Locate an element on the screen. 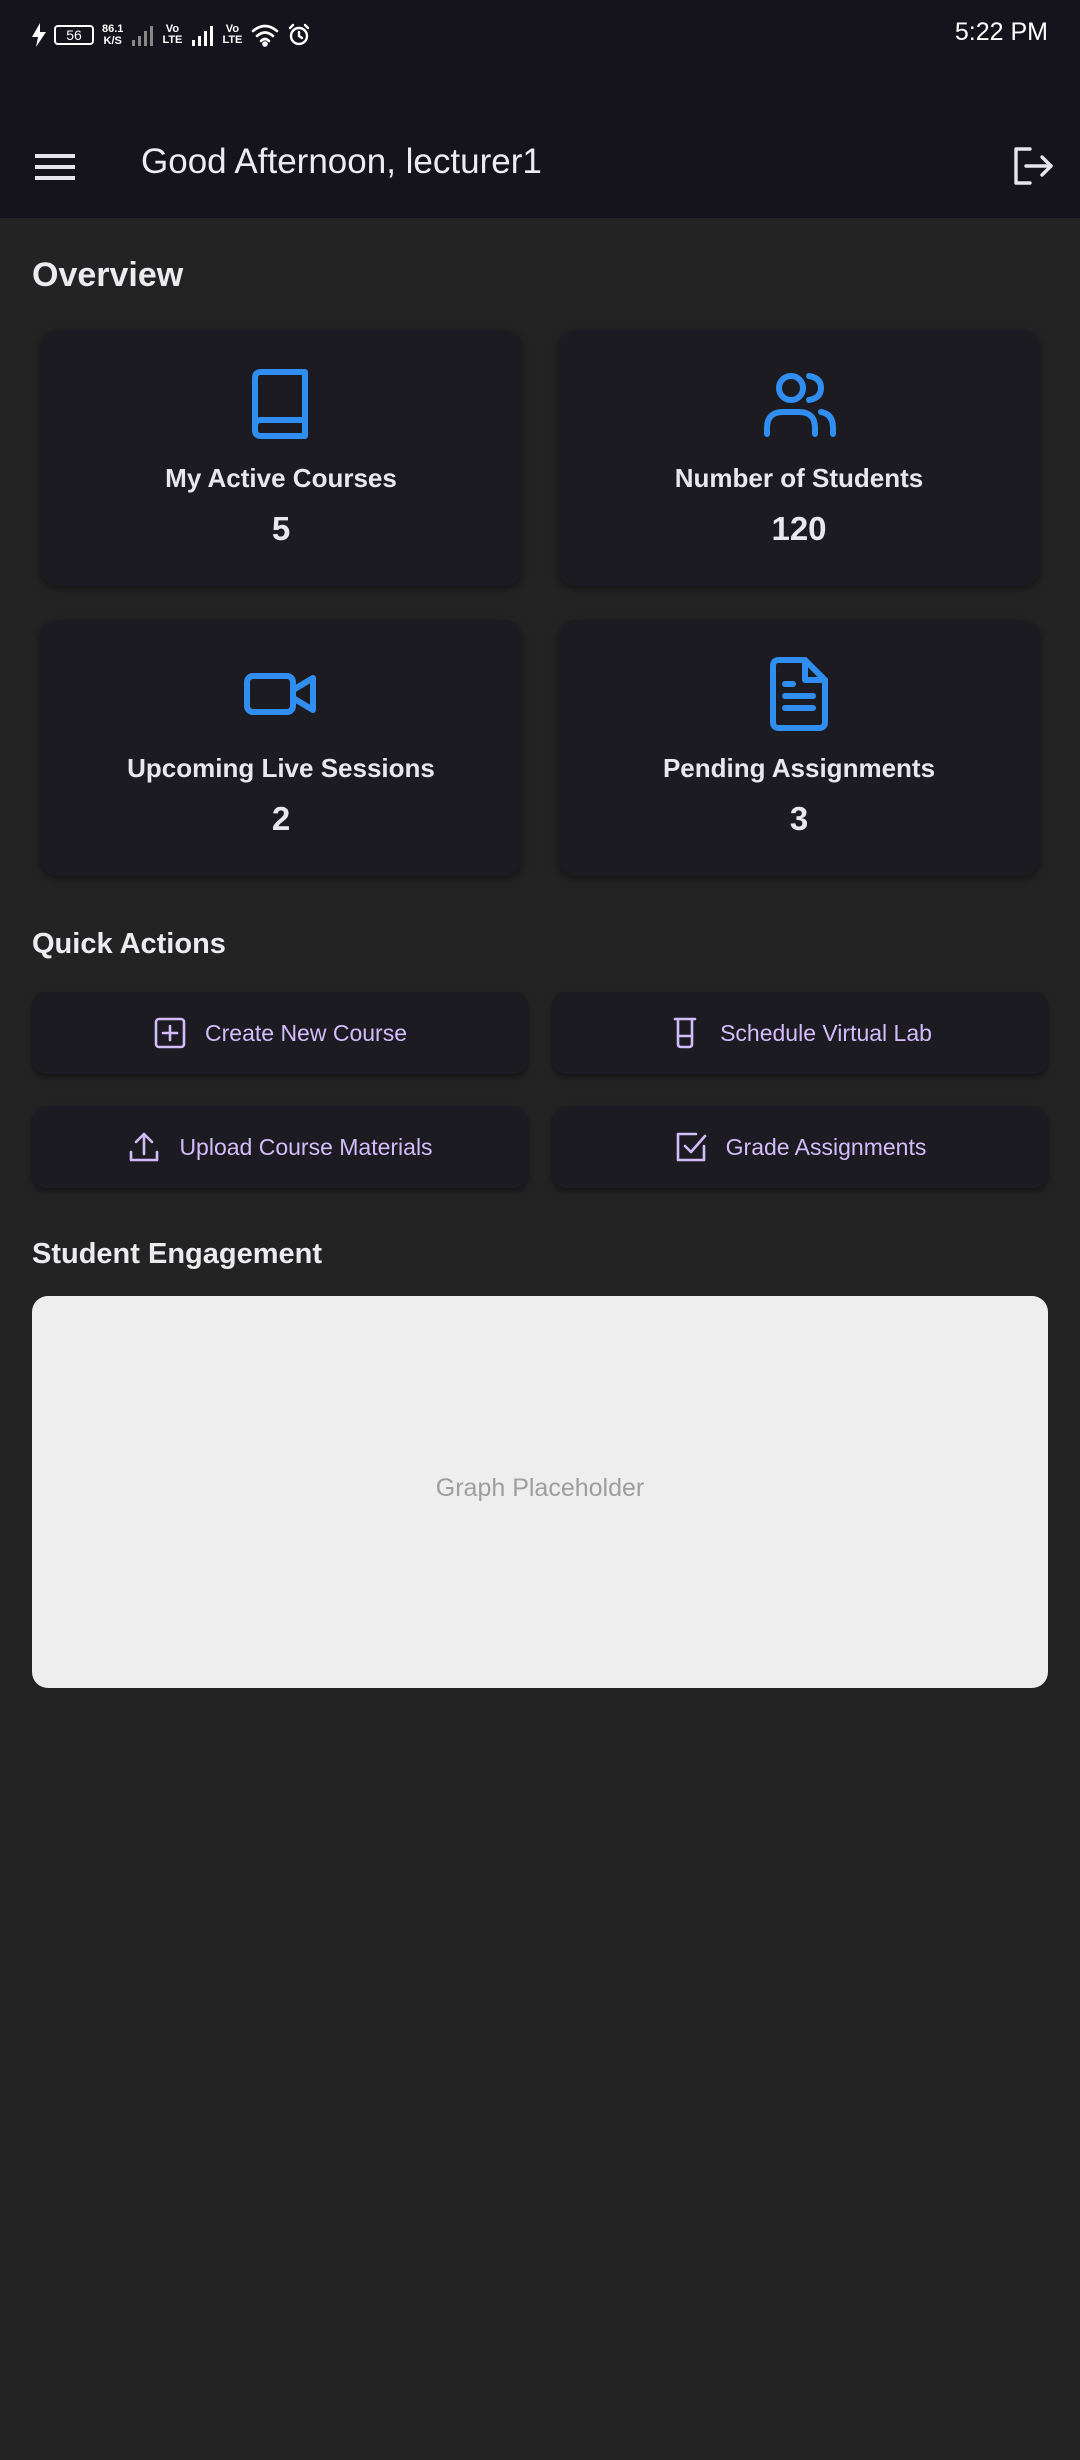 This screenshot has height=2460, width=1080. charging-icon is located at coordinates (39, 35).